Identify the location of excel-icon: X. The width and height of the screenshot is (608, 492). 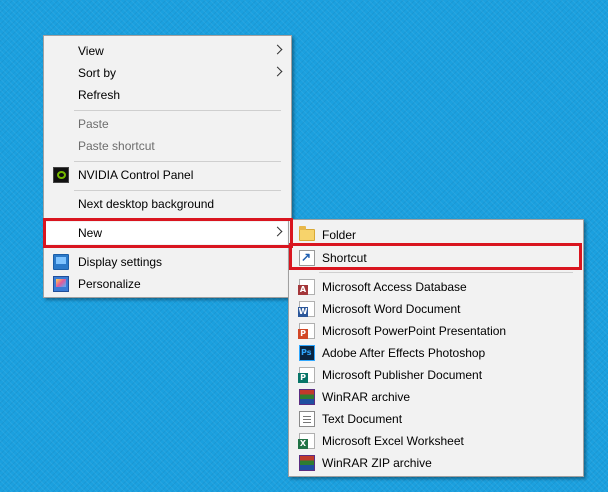
(306, 441).